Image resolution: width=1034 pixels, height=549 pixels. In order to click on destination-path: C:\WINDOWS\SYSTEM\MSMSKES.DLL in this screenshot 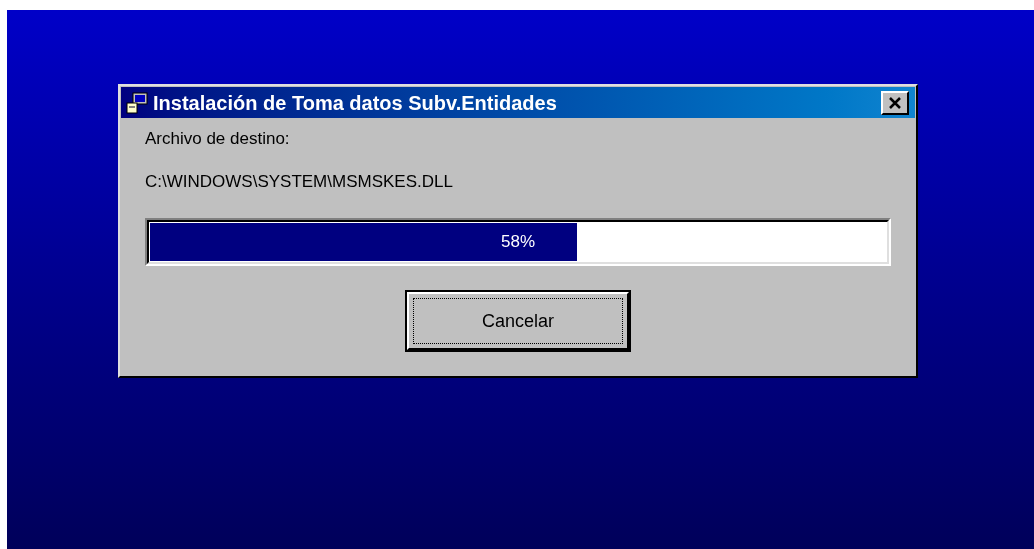, I will do `click(299, 181)`.